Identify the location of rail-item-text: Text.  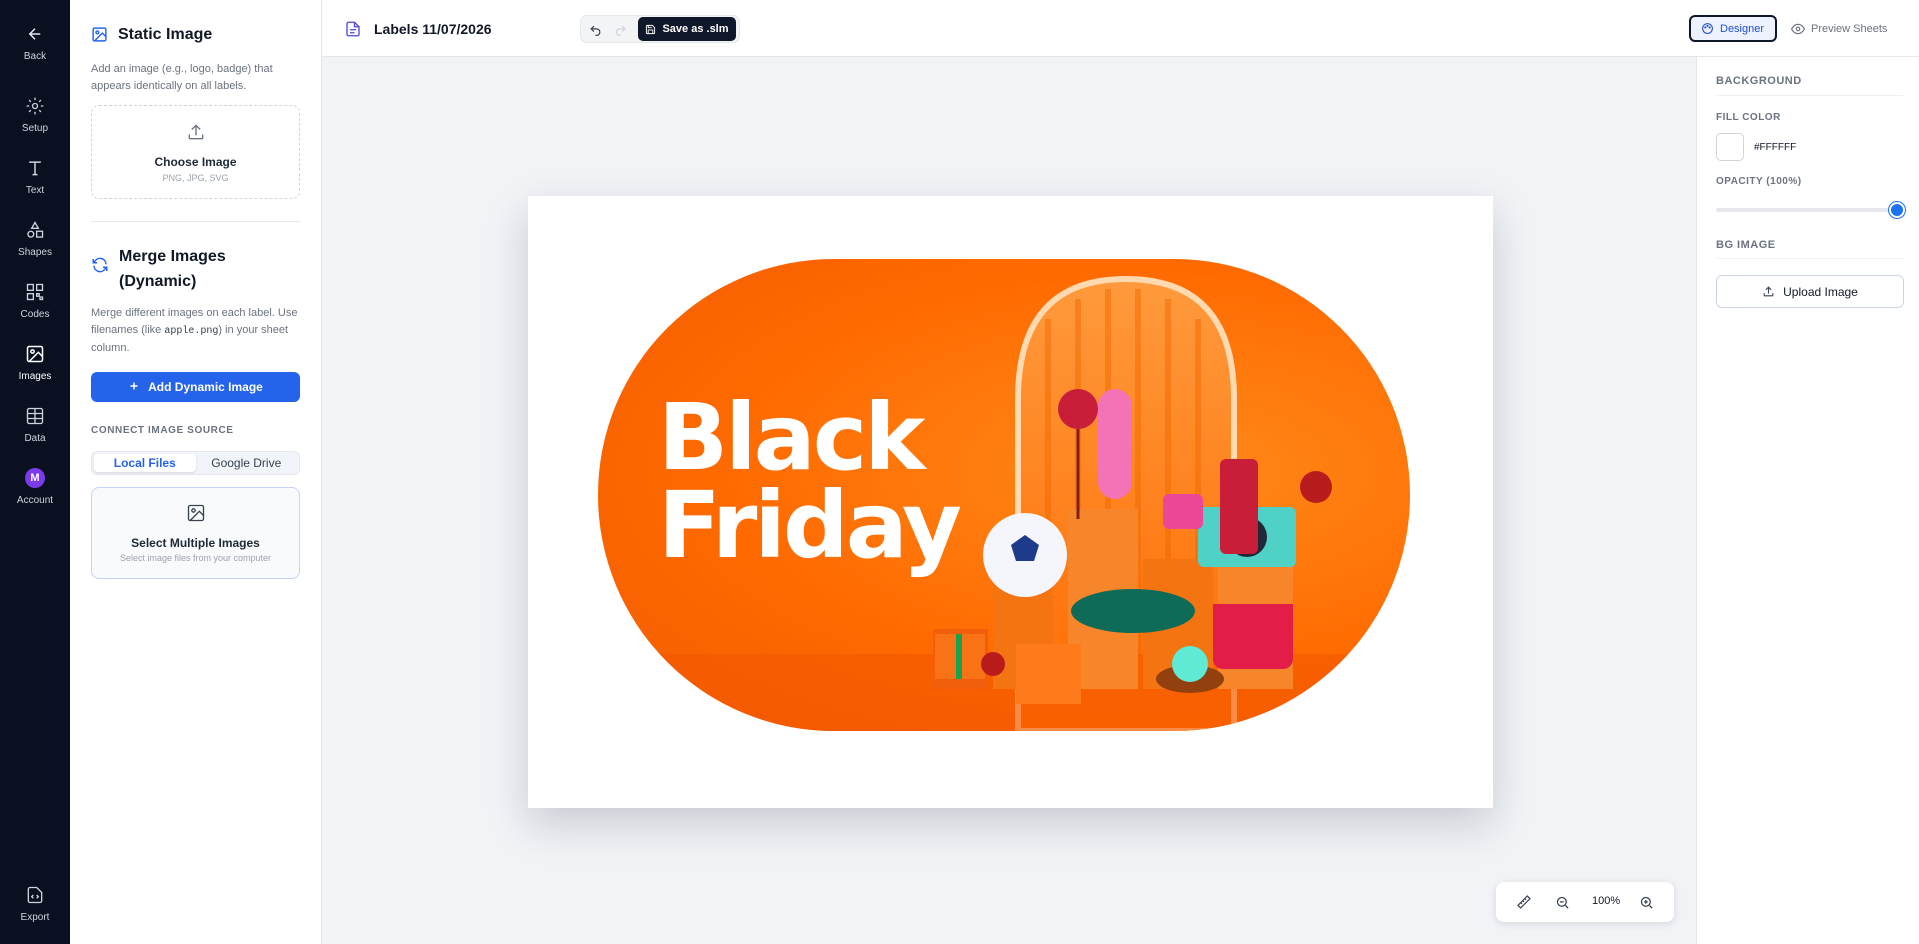
(35, 176).